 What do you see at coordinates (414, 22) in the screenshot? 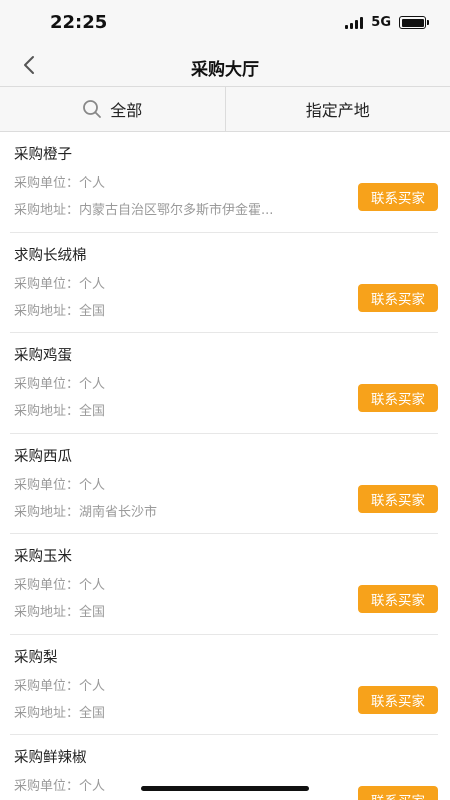
I see `battery-icon` at bounding box center [414, 22].